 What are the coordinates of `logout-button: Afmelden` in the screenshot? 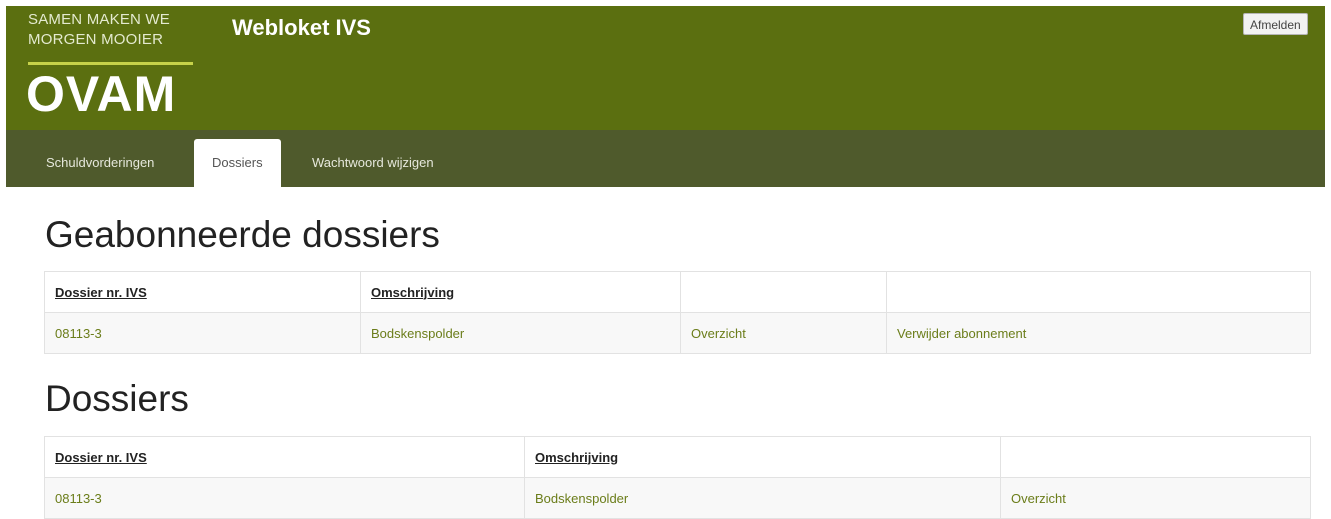 It's located at (1275, 24).